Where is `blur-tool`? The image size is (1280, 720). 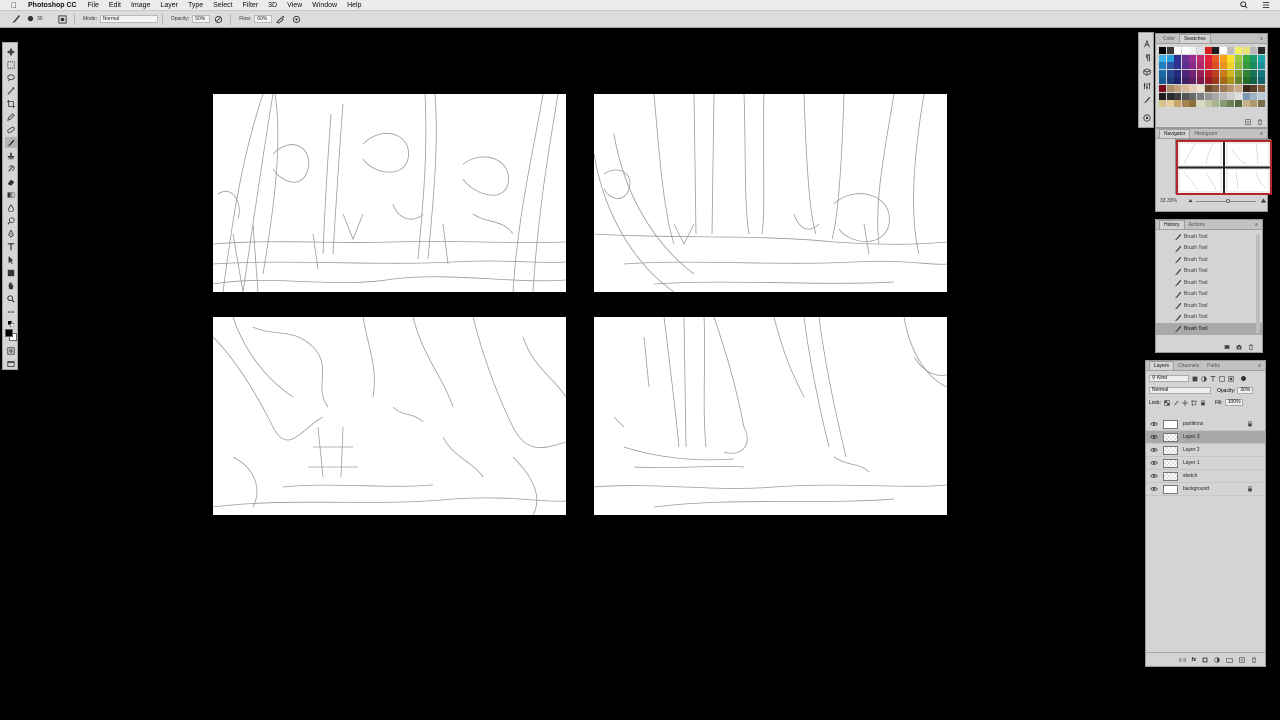
blur-tool is located at coordinates (11, 207).